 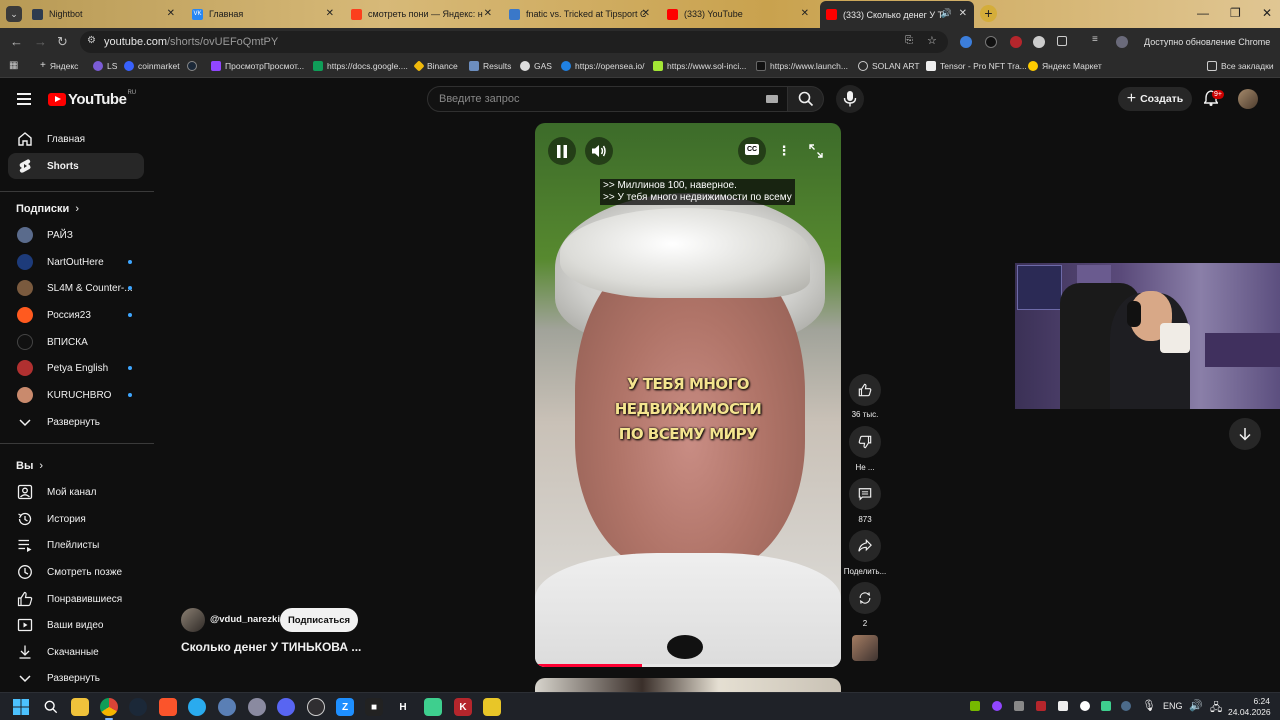 I want to click on sidebar-item-subscription: ВПИСКА, so click(x=76, y=342).